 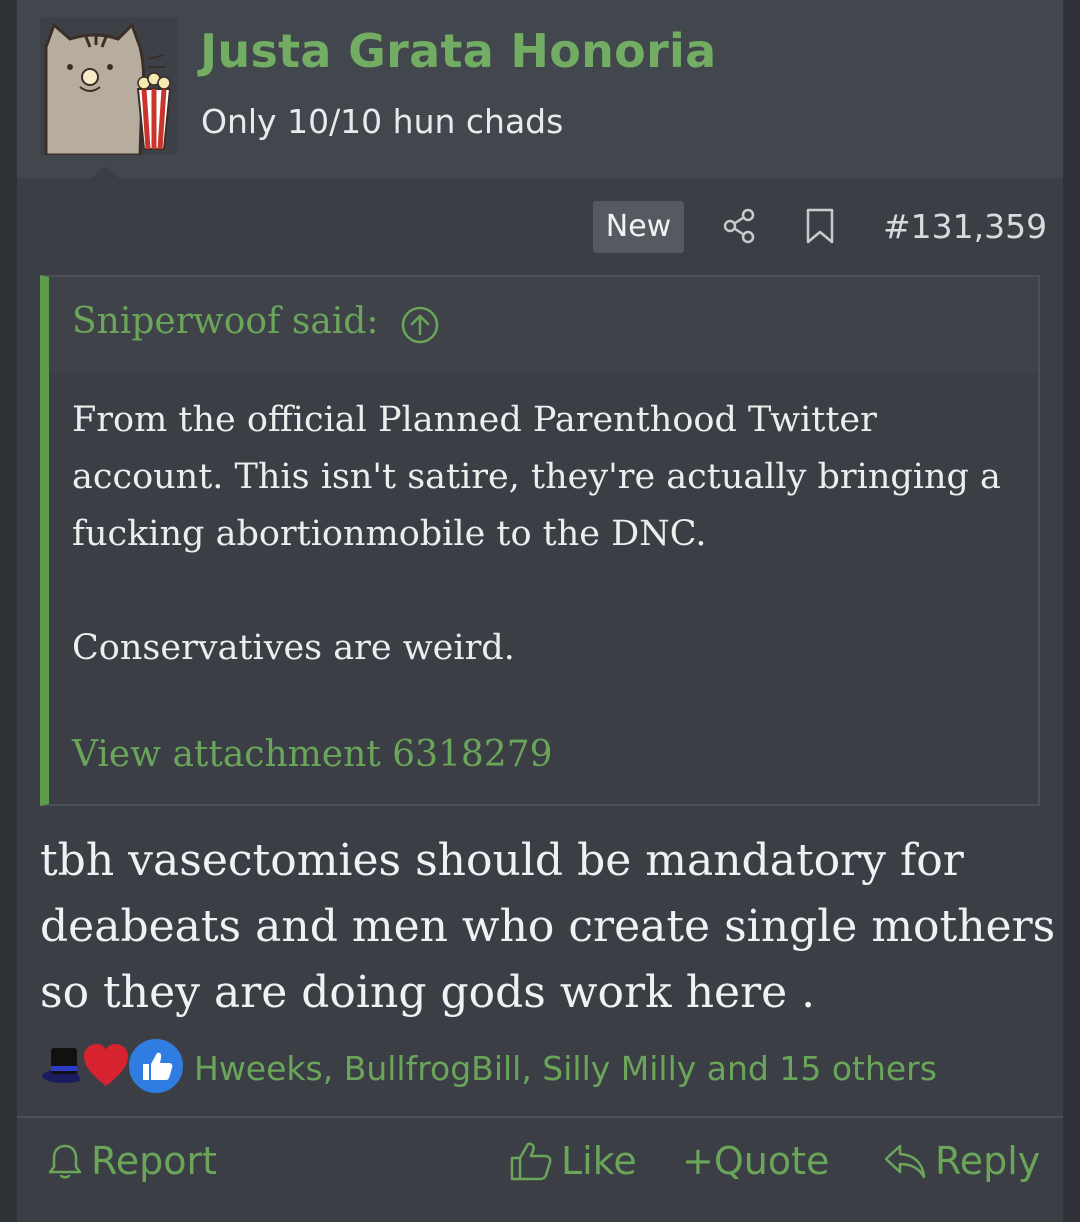 I want to click on post-header: Justa Grata Honoria Only 10/10 hun chads, so click(x=540, y=89).